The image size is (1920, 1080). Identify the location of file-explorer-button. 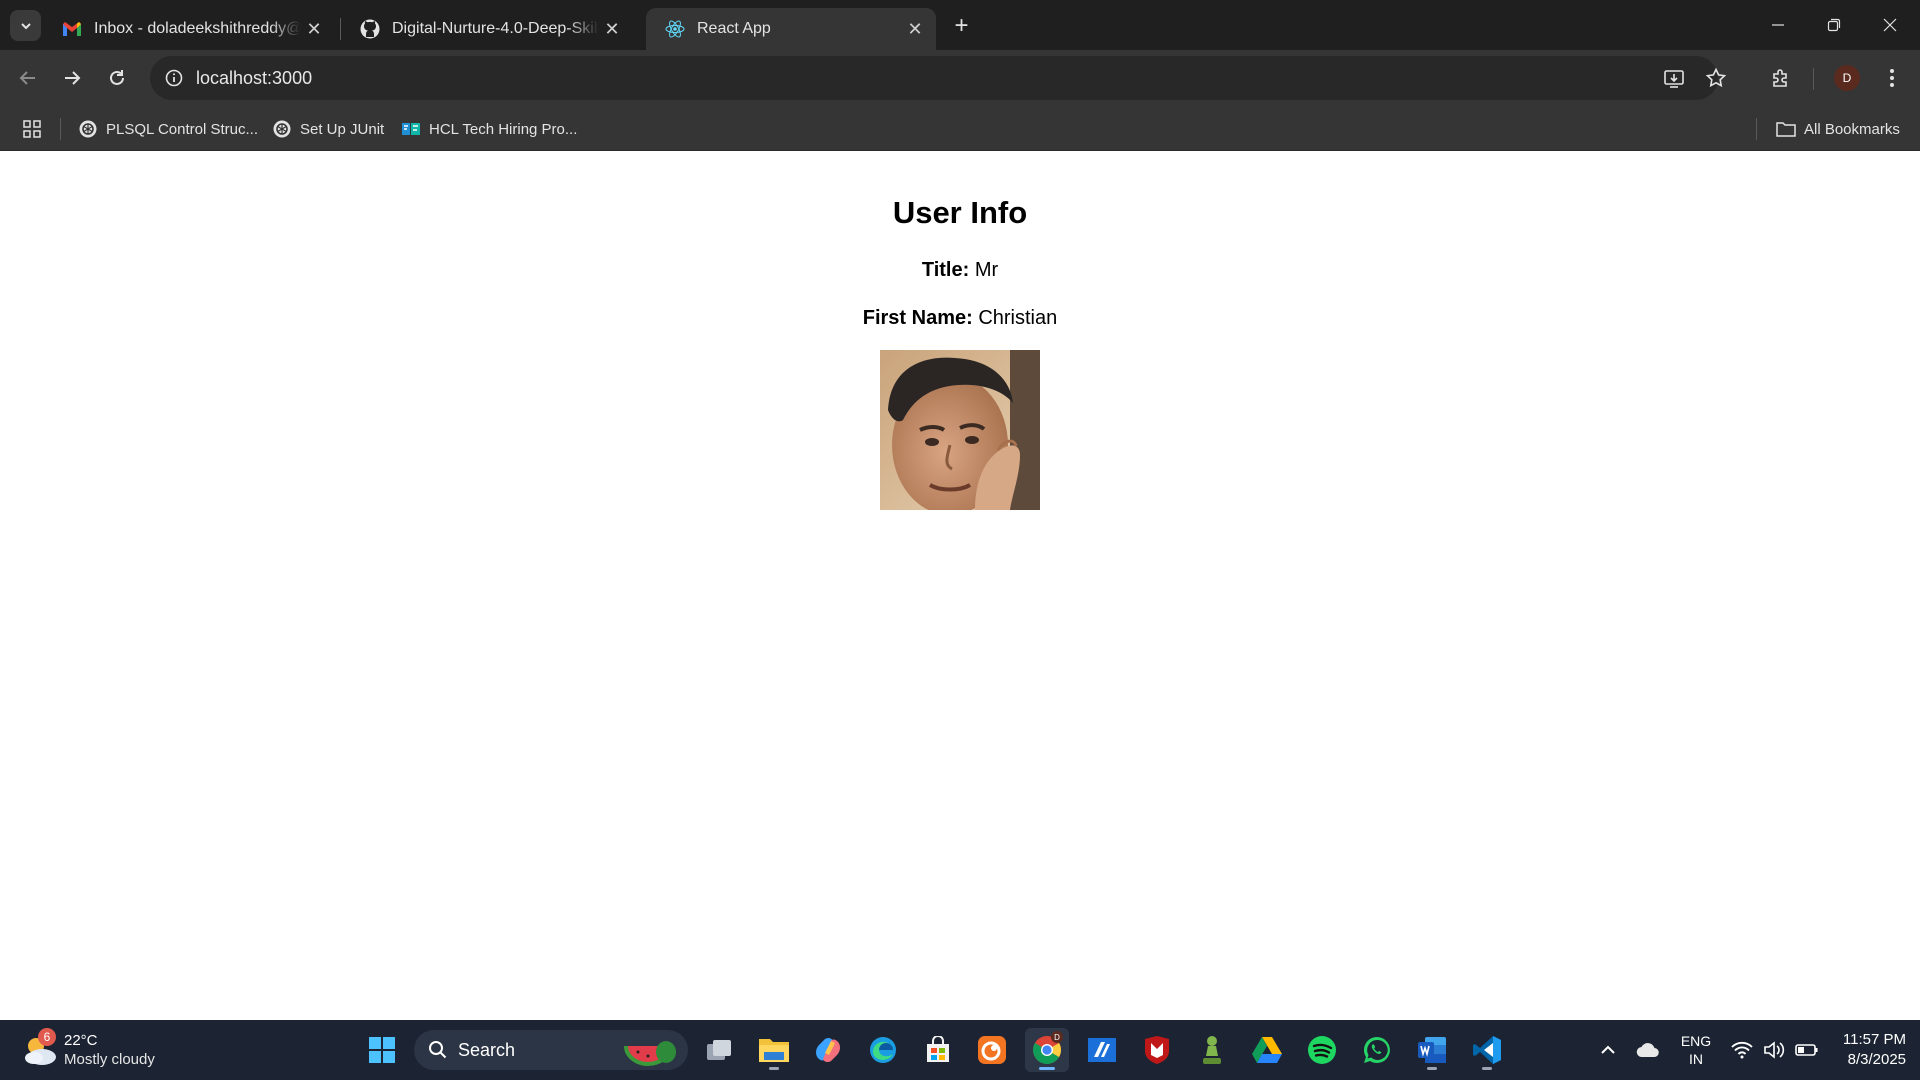
(774, 1050).